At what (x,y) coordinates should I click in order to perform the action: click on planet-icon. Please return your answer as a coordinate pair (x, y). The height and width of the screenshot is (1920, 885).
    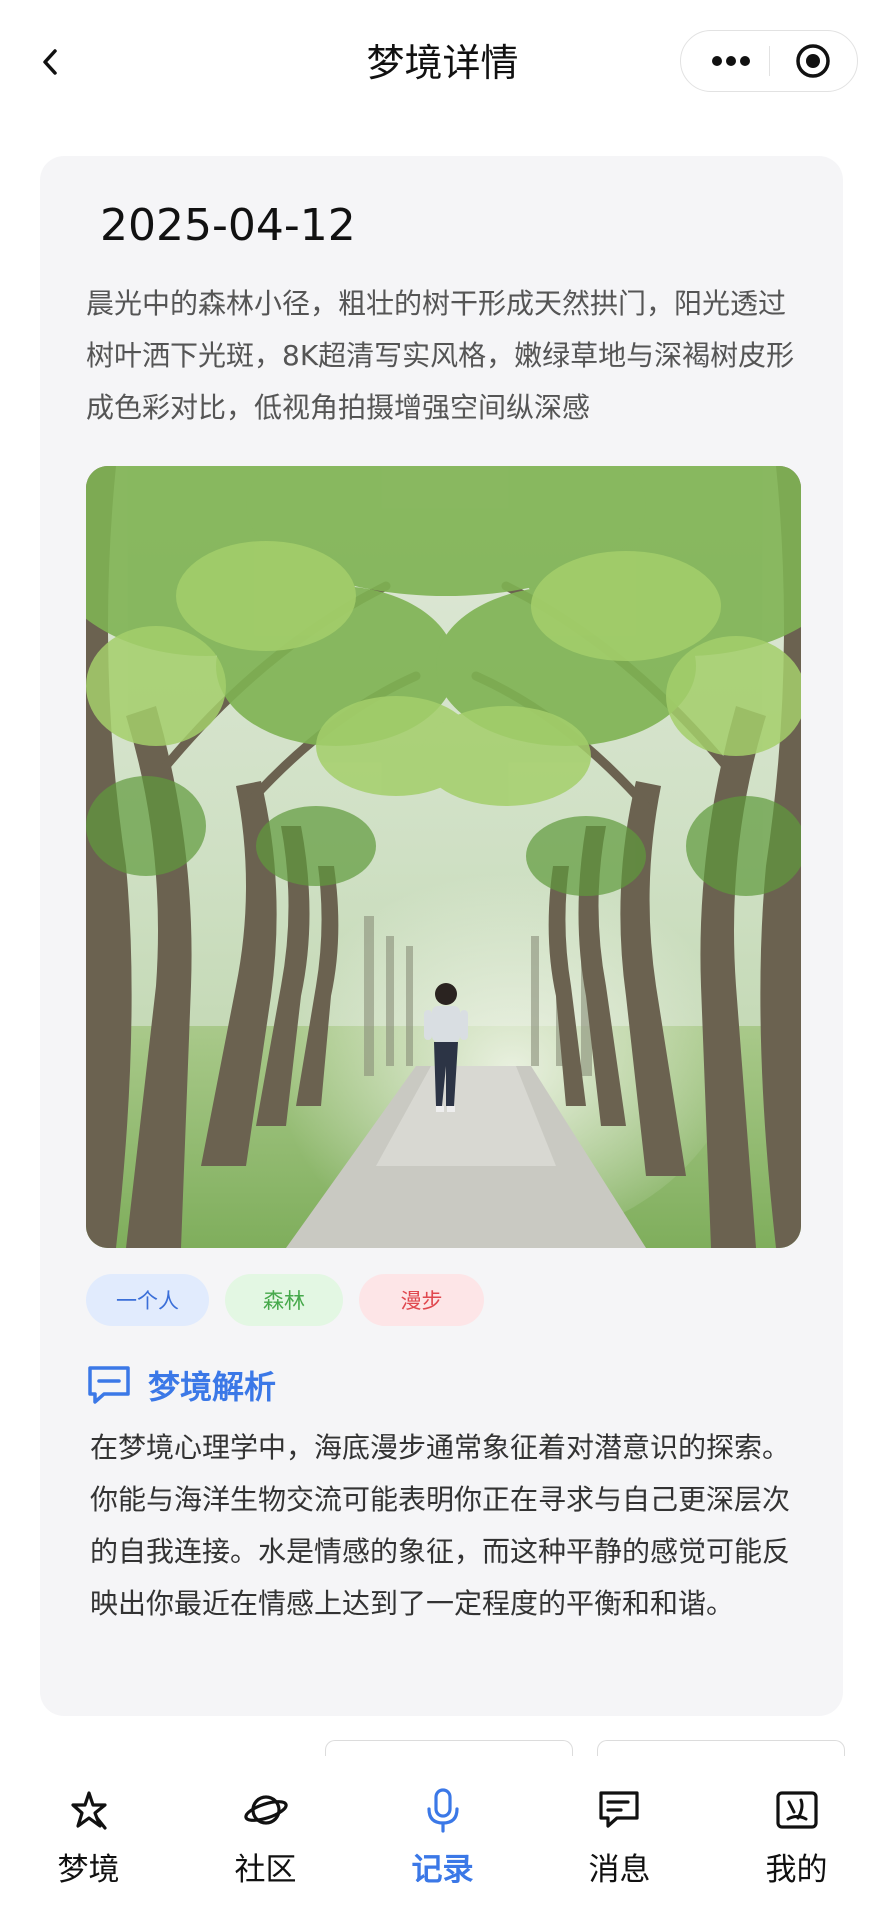
    Looking at the image, I should click on (266, 1810).